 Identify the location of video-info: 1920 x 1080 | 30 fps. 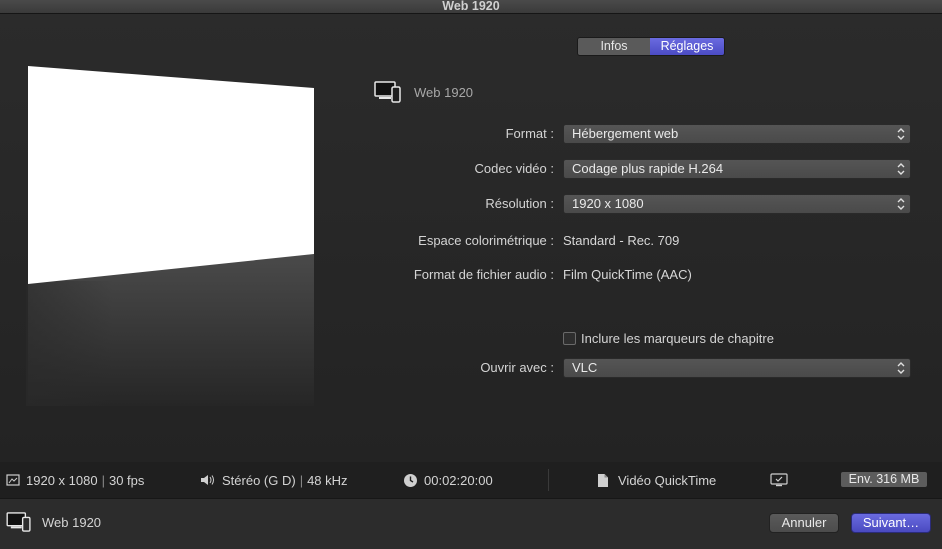
(75, 480).